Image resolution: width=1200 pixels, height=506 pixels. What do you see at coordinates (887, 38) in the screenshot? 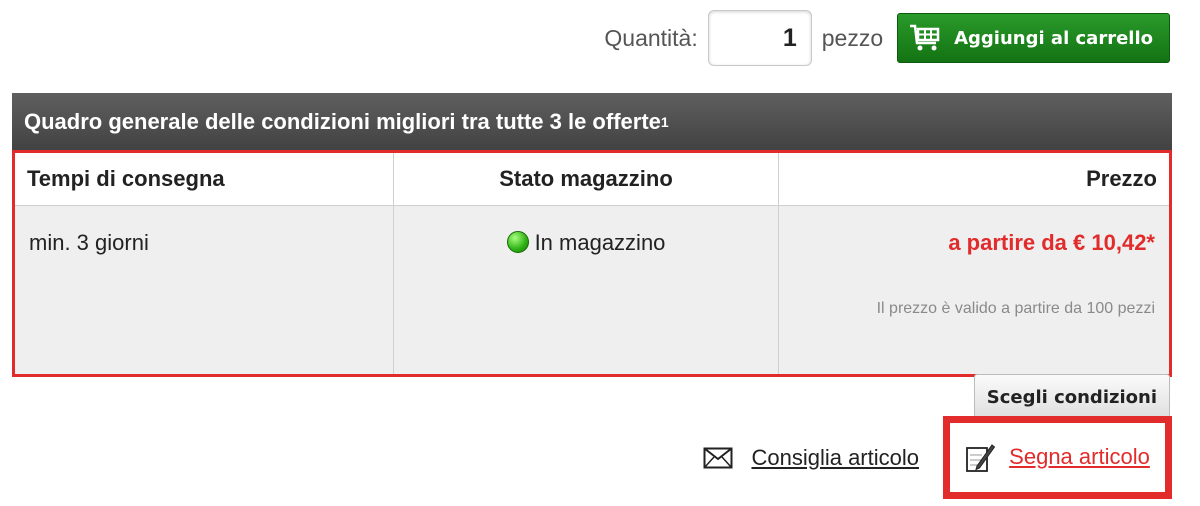
I see `quantity-row: Quantità: pezzo Aggiungi al carrello` at bounding box center [887, 38].